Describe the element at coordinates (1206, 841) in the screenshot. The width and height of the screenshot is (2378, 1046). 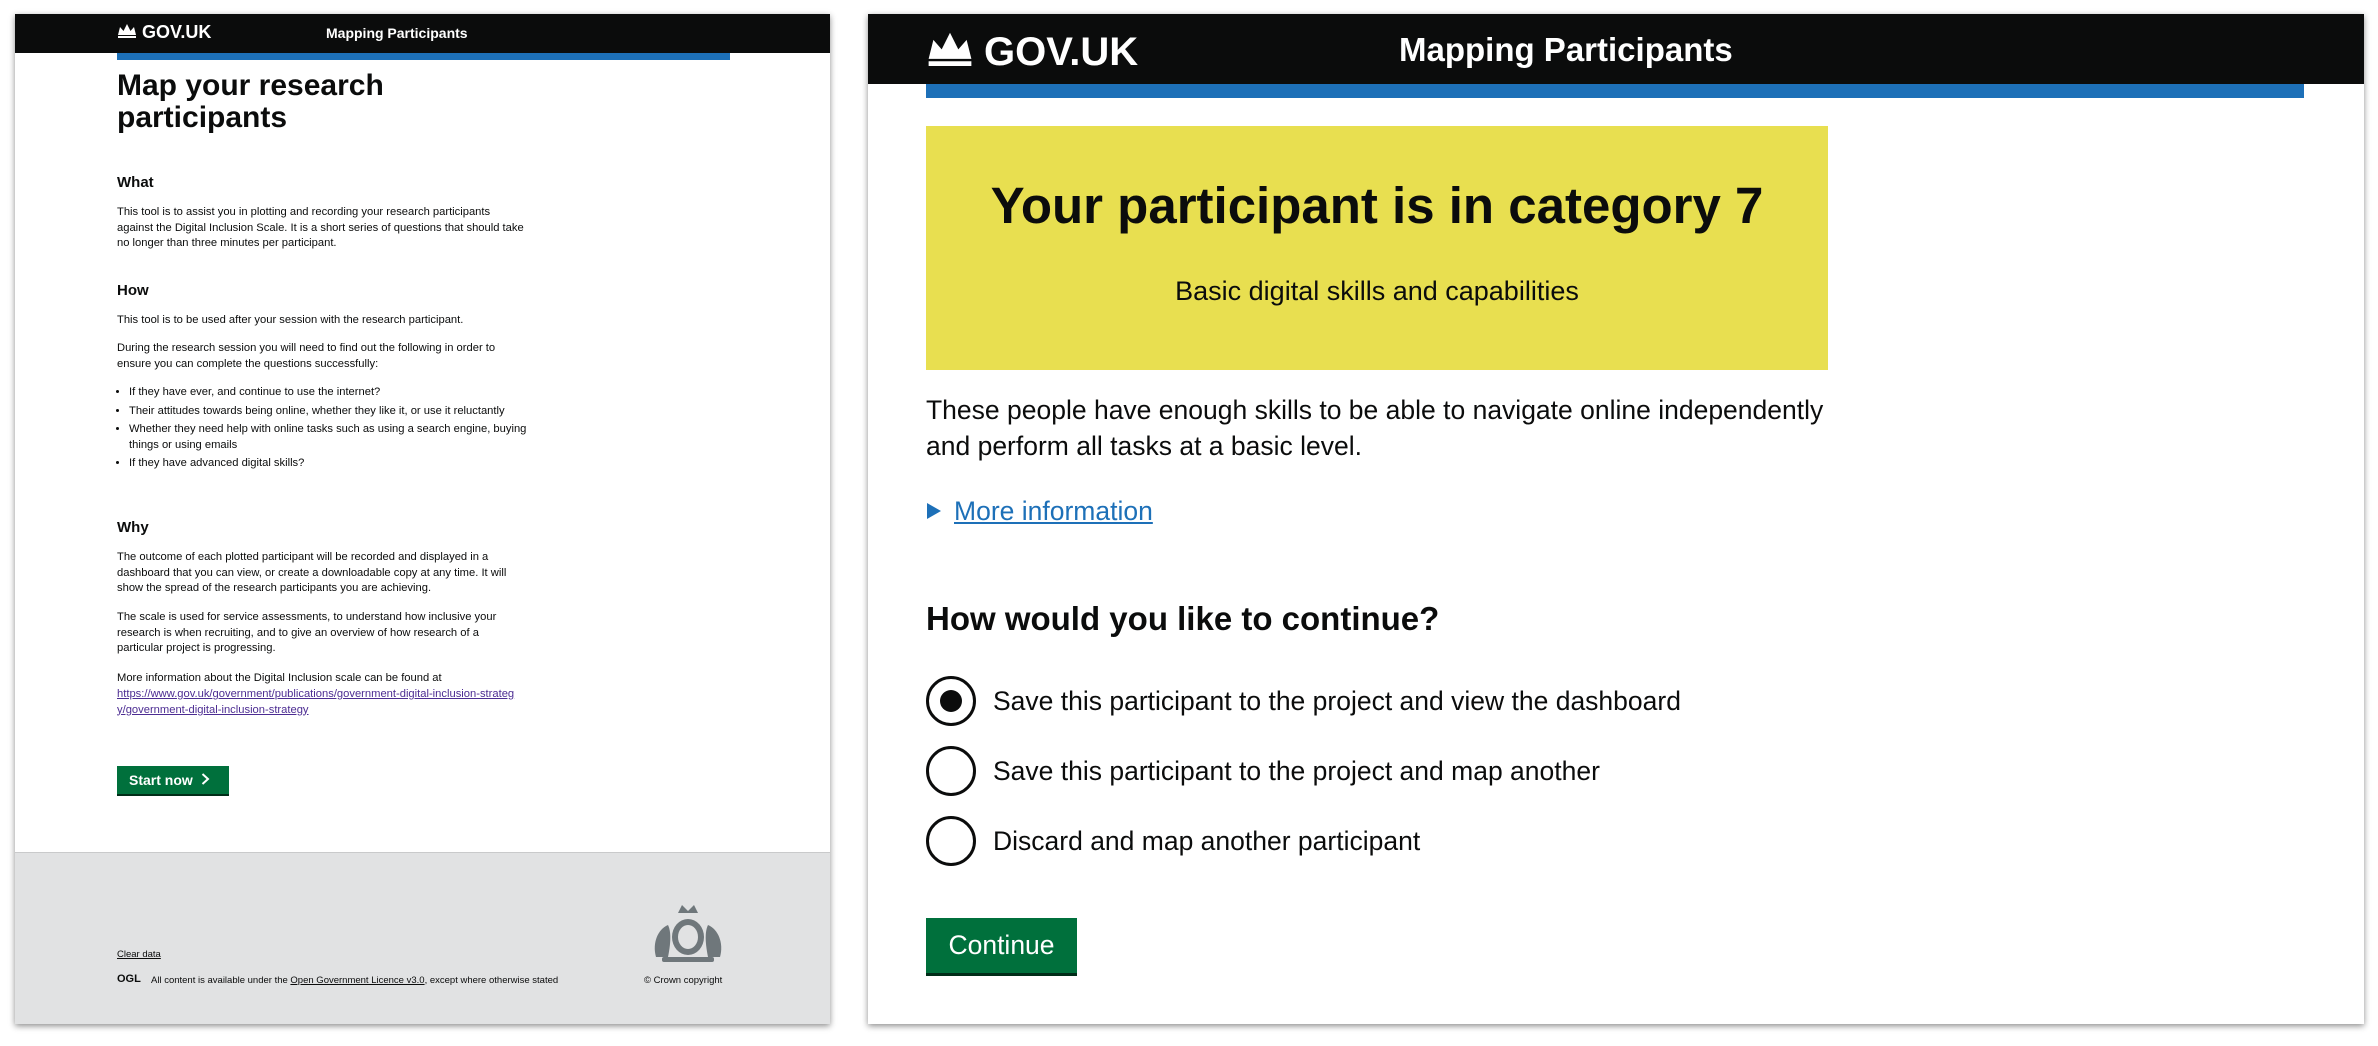
I see `radio-label: Discard and map another participant` at that location.